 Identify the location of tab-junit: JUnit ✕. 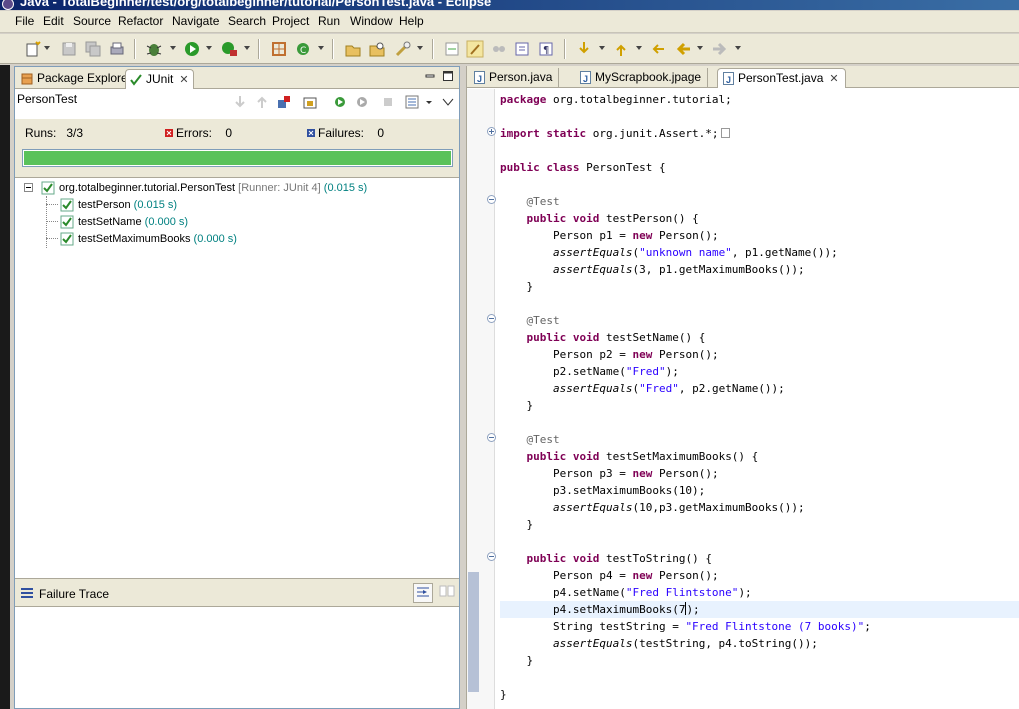
(159, 79).